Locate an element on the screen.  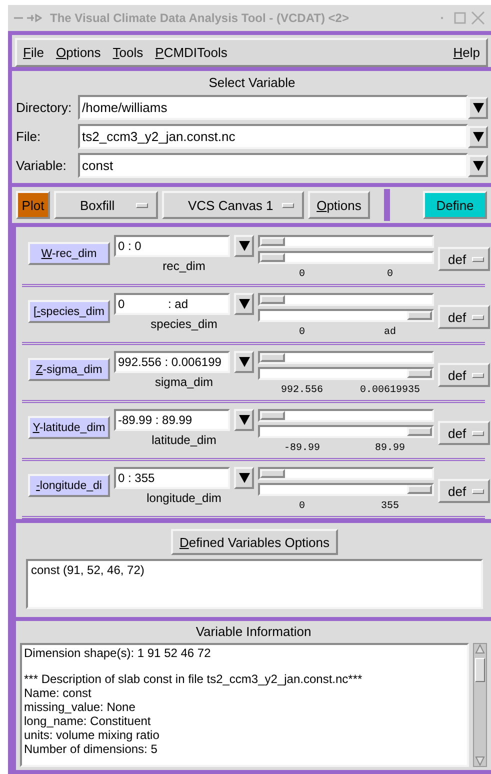
dimension-button: W-rec_dim is located at coordinates (69, 253).